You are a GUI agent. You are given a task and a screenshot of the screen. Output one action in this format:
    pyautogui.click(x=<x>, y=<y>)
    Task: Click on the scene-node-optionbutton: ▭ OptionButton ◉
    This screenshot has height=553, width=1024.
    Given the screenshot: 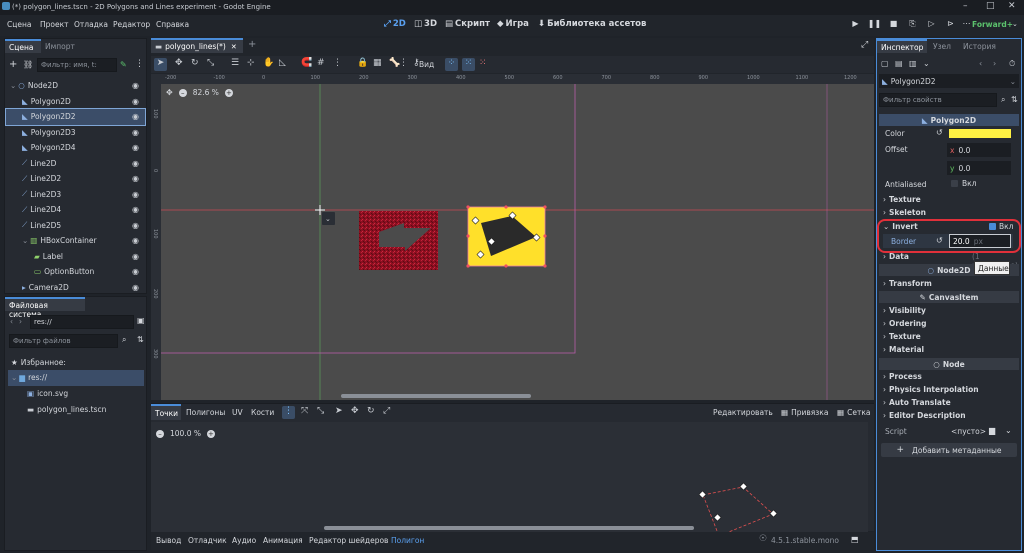 What is the action you would take?
    pyautogui.click(x=75, y=272)
    